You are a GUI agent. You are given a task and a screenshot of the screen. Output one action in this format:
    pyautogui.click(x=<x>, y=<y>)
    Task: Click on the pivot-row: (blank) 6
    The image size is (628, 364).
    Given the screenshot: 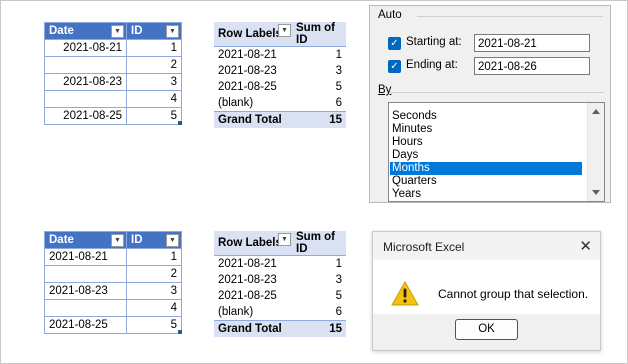 What is the action you would take?
    pyautogui.click(x=280, y=103)
    